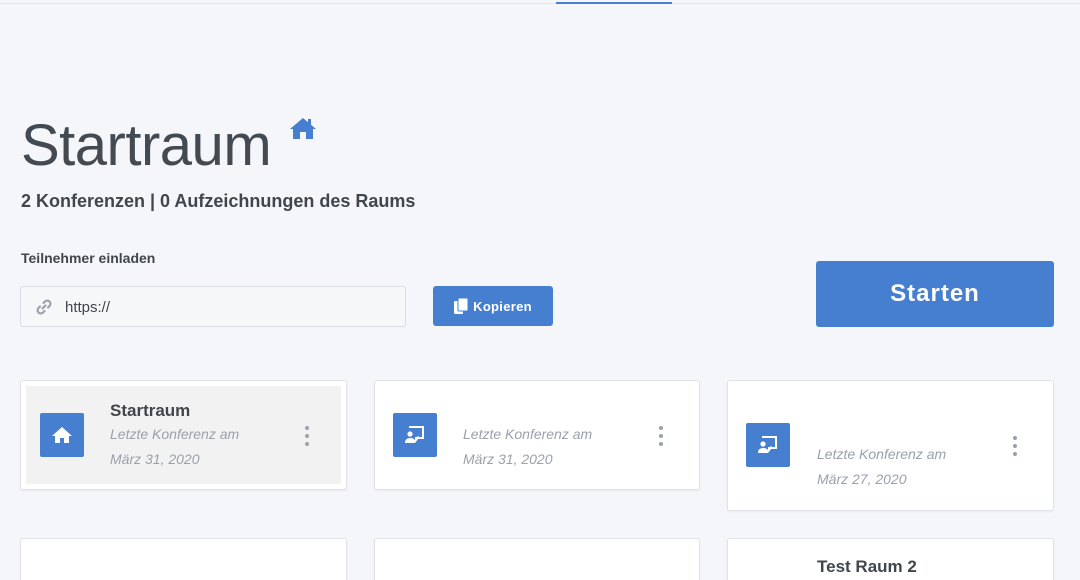 The image size is (1080, 580). What do you see at coordinates (146, 145) in the screenshot?
I see `page-title: Startraum` at bounding box center [146, 145].